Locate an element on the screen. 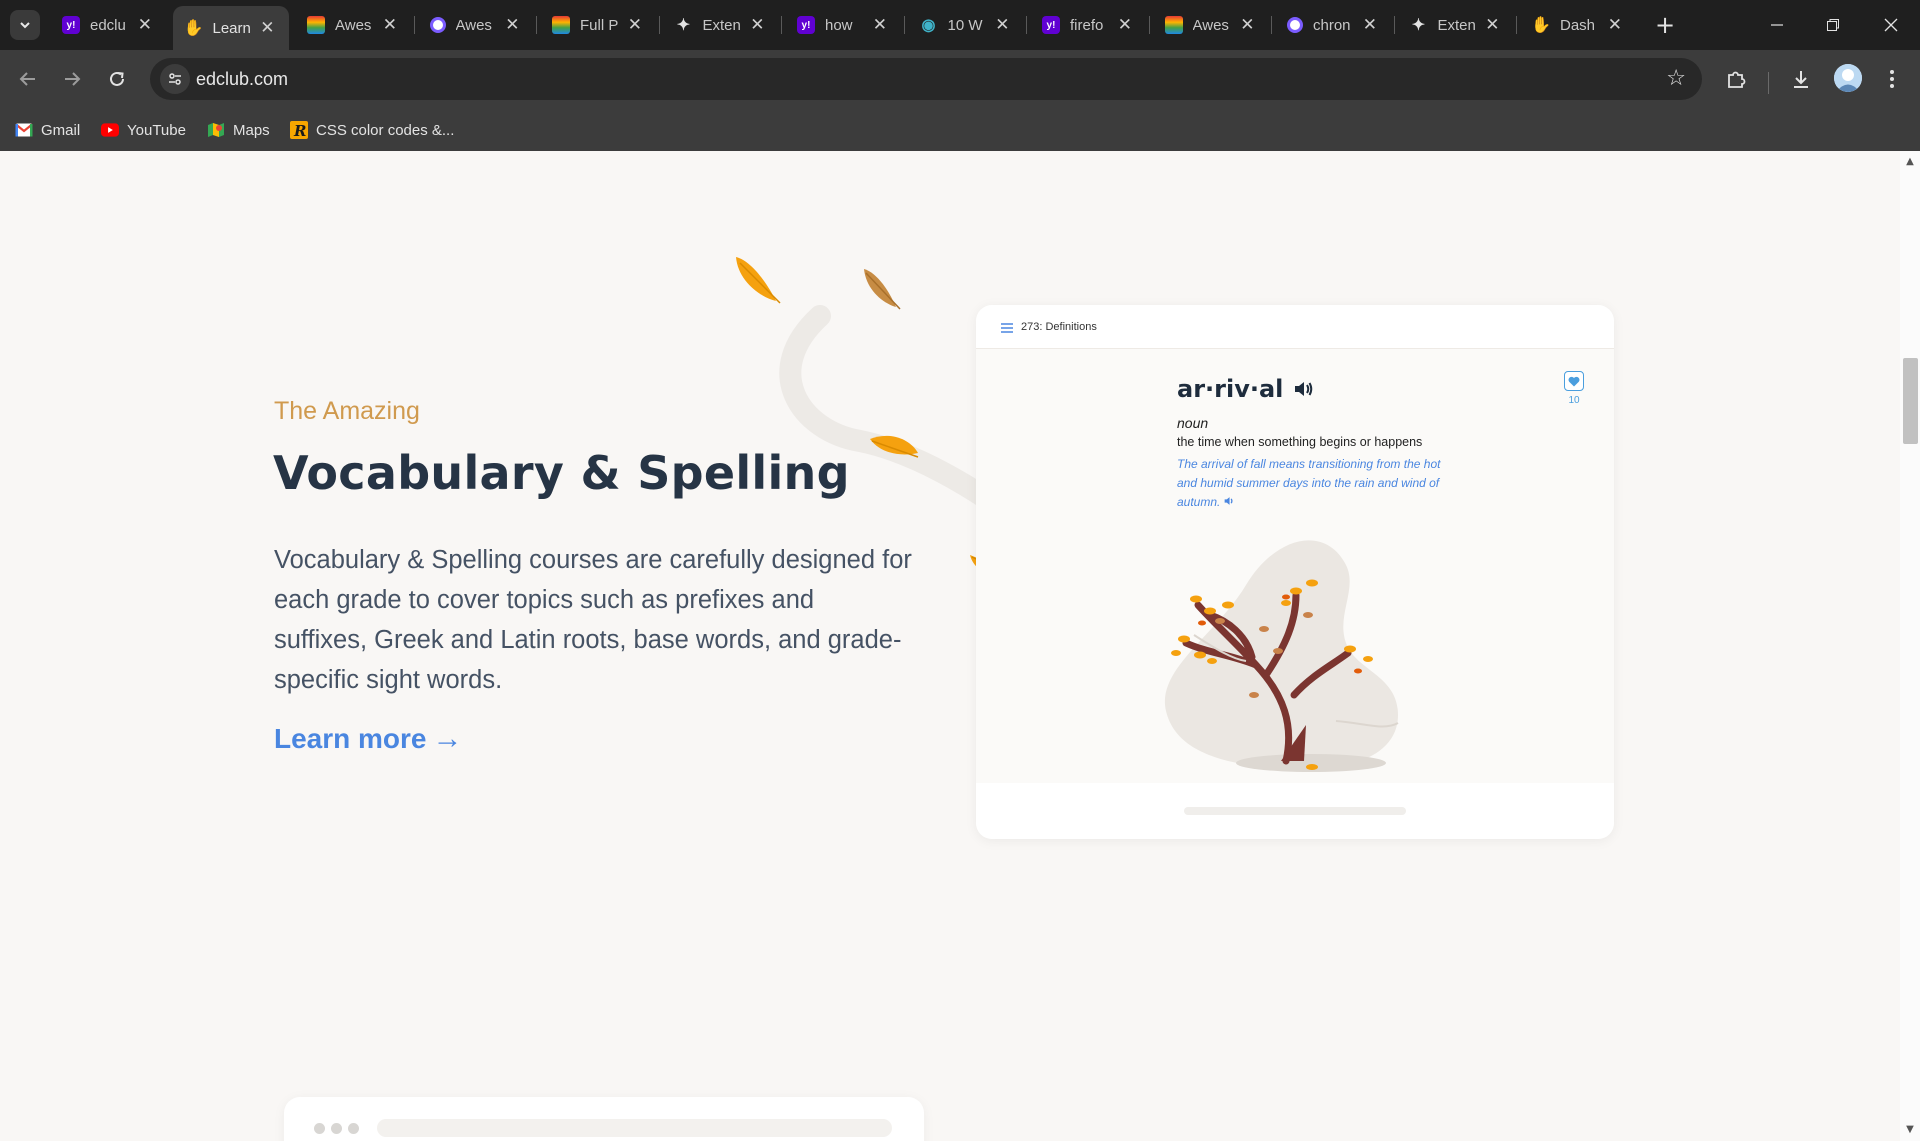  tab-6: y! how ✕ is located at coordinates (843, 25).